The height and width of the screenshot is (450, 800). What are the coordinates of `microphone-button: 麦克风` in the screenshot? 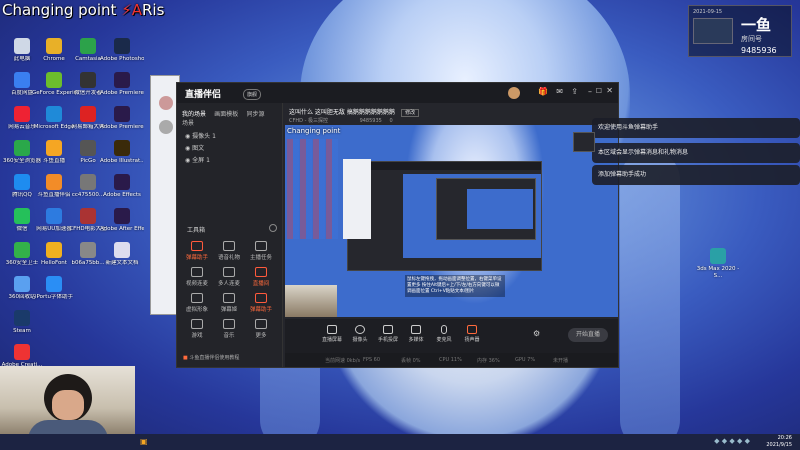 It's located at (444, 334).